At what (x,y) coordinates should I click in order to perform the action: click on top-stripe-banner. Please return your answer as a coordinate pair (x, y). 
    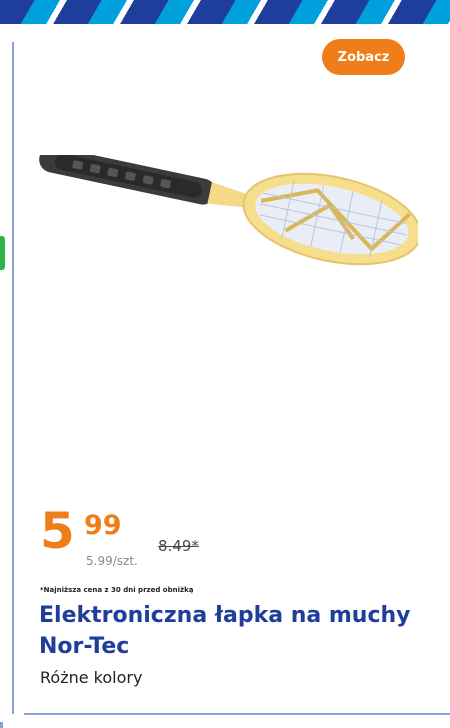
    Looking at the image, I should click on (225, 12).